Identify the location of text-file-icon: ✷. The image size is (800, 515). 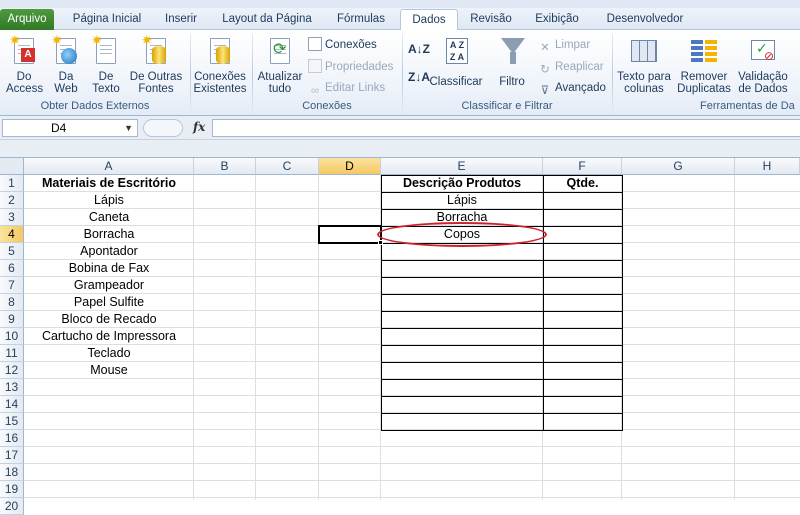
(106, 50).